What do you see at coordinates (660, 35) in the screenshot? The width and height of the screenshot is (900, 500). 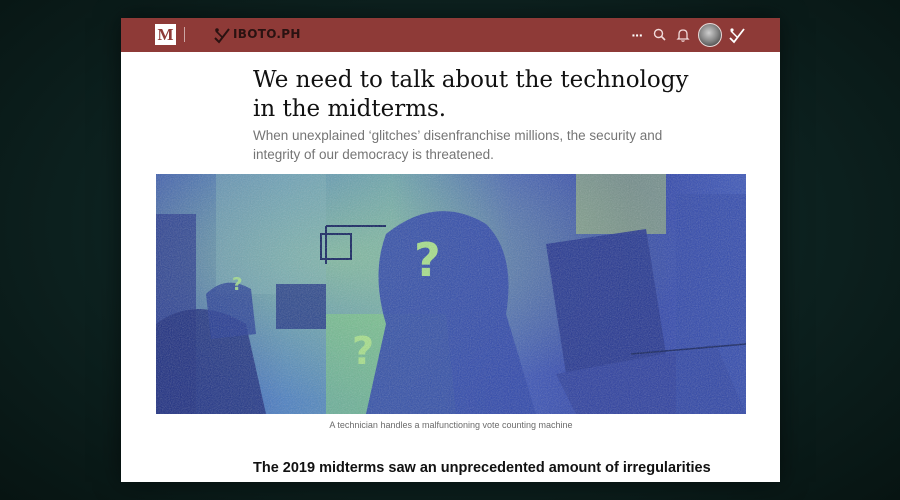 I see `search-icon` at bounding box center [660, 35].